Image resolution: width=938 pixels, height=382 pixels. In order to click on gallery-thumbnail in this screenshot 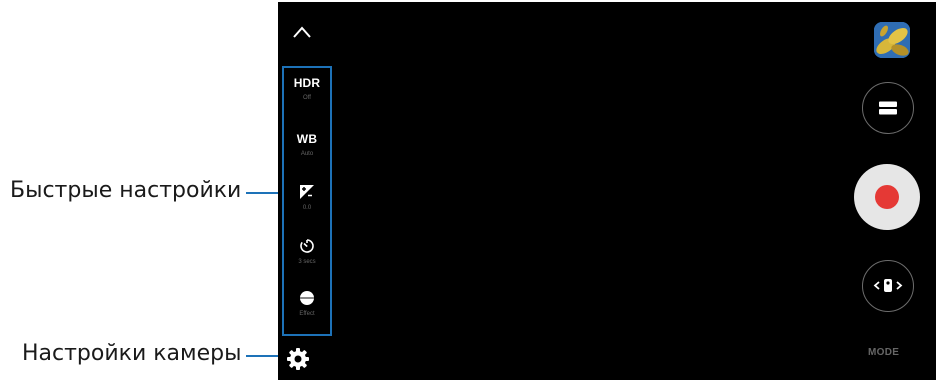, I will do `click(892, 40)`.